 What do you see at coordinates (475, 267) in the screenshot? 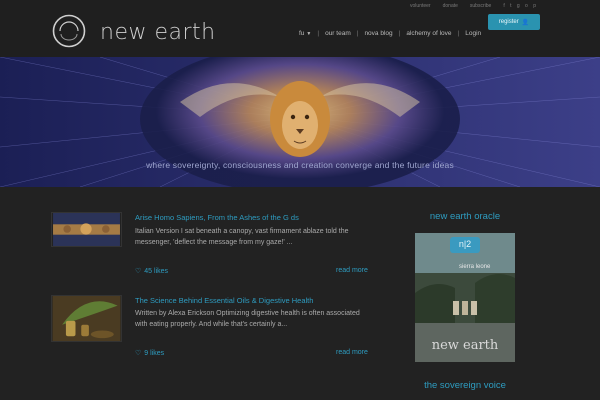
I see `magazine-subtitle: sierra leone` at bounding box center [475, 267].